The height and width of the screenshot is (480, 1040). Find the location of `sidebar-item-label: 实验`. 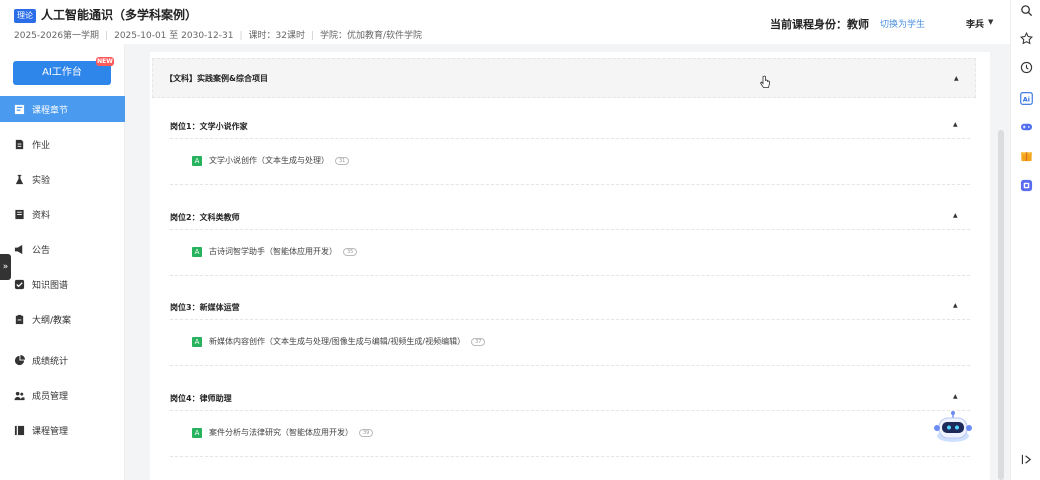

sidebar-item-label: 实验 is located at coordinates (41, 180).